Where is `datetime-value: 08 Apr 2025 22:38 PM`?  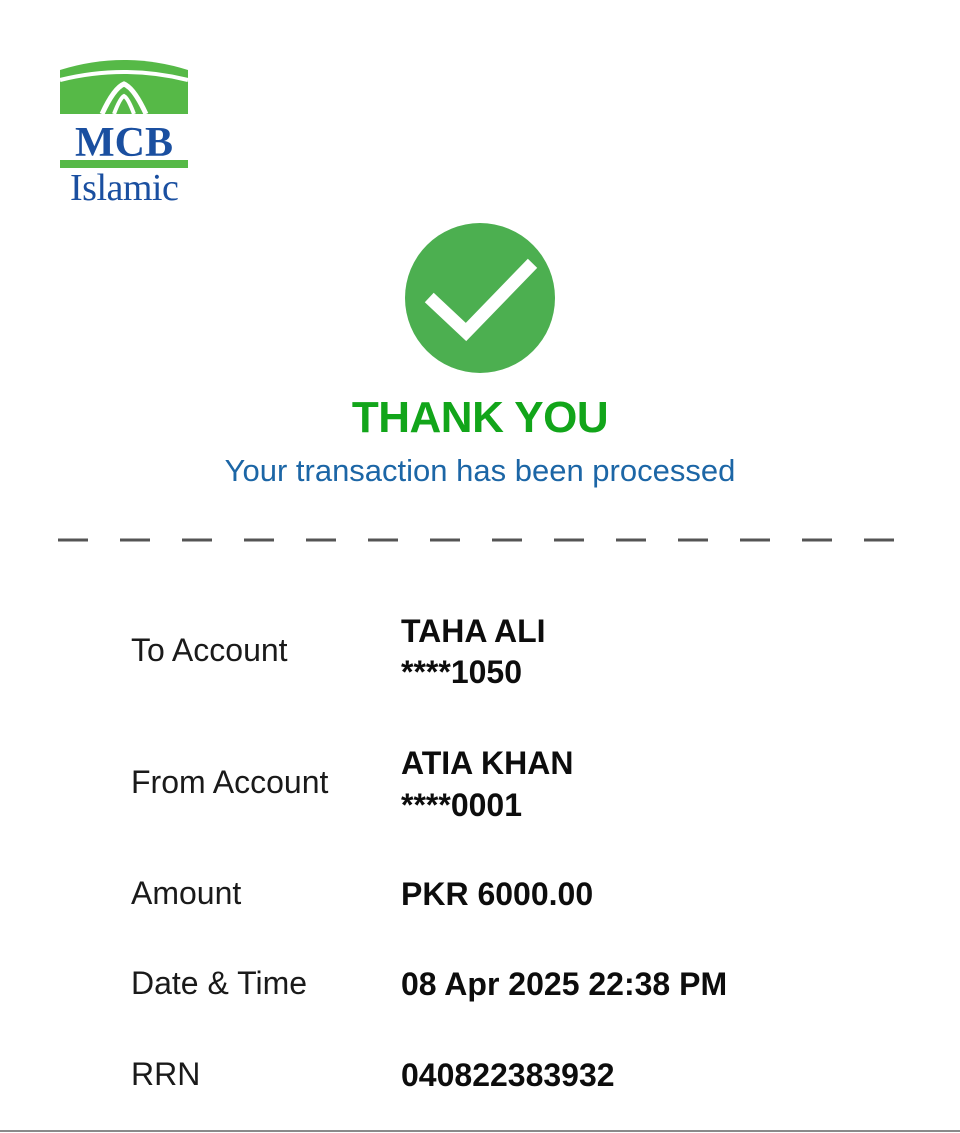
datetime-value: 08 Apr 2025 22:38 PM is located at coordinates (564, 984).